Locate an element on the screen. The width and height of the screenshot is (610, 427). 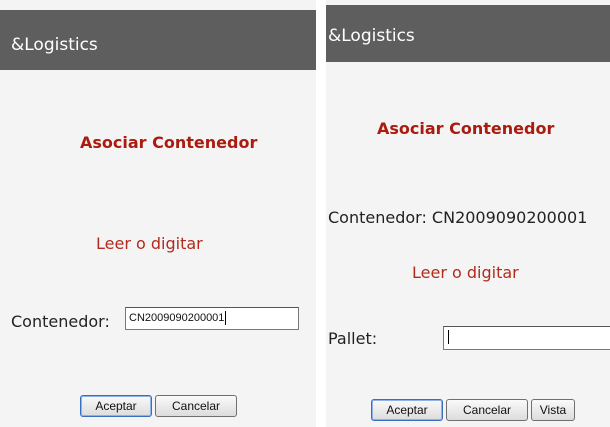
view-button: Vista is located at coordinates (553, 410).